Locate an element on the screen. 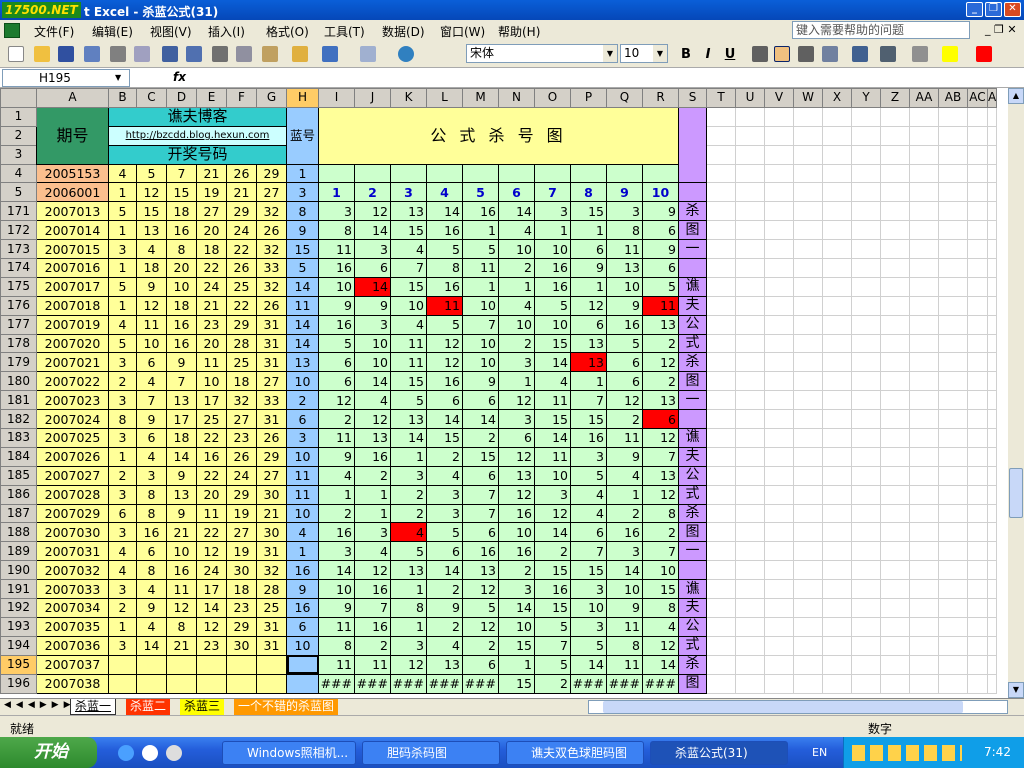  red-ball-cell is located at coordinates (271, 664).